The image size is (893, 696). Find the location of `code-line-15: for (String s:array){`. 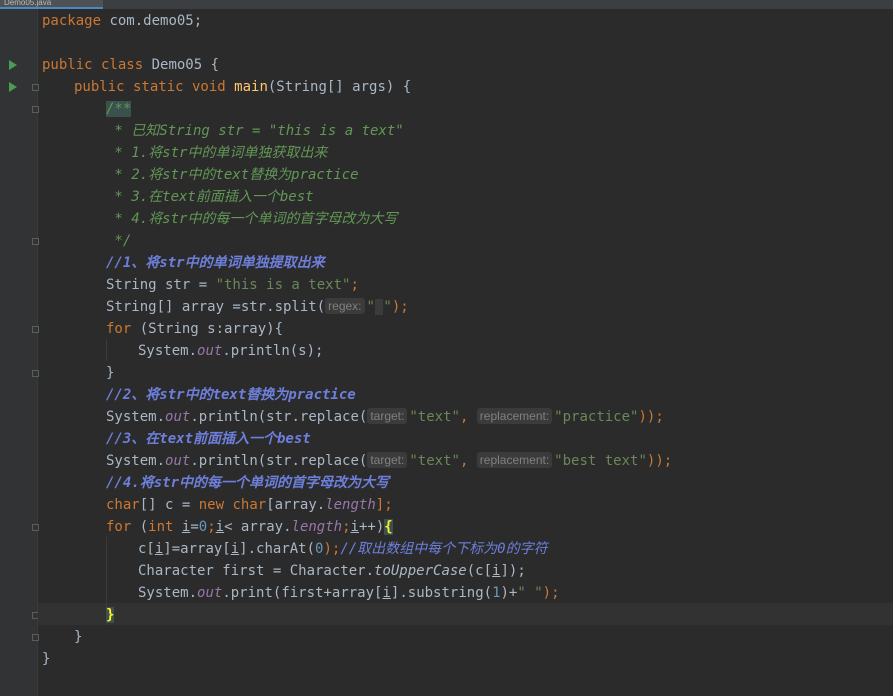

code-line-15: for (String s:array){ is located at coordinates (195, 329).